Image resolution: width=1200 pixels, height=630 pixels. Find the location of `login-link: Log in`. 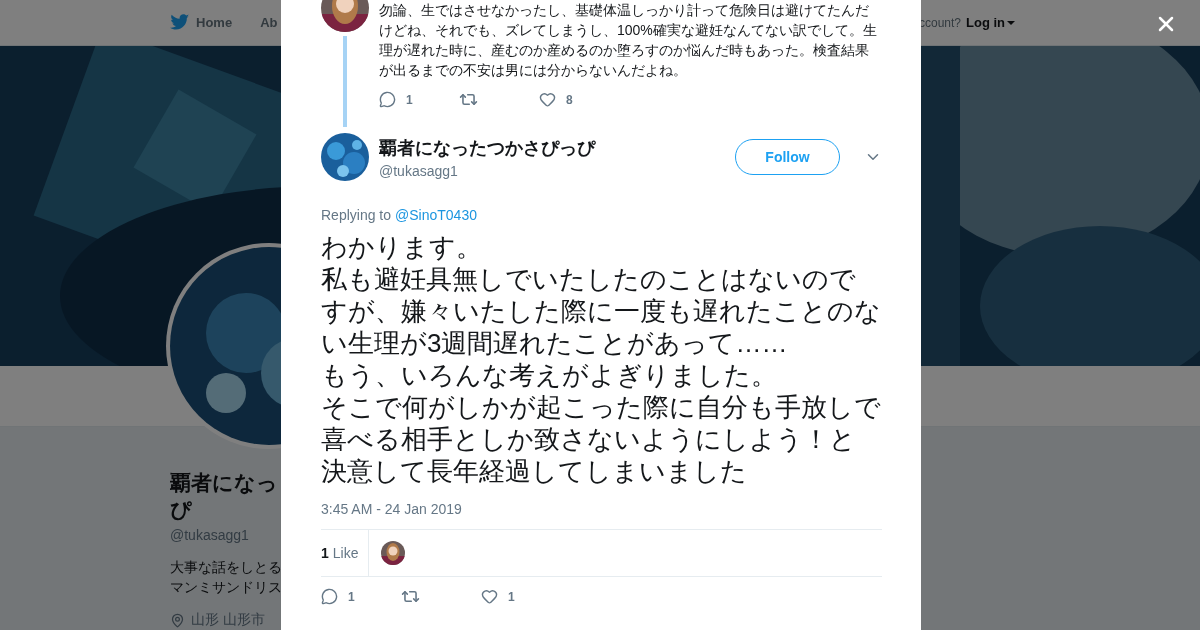

login-link: Log in is located at coordinates (990, 22).